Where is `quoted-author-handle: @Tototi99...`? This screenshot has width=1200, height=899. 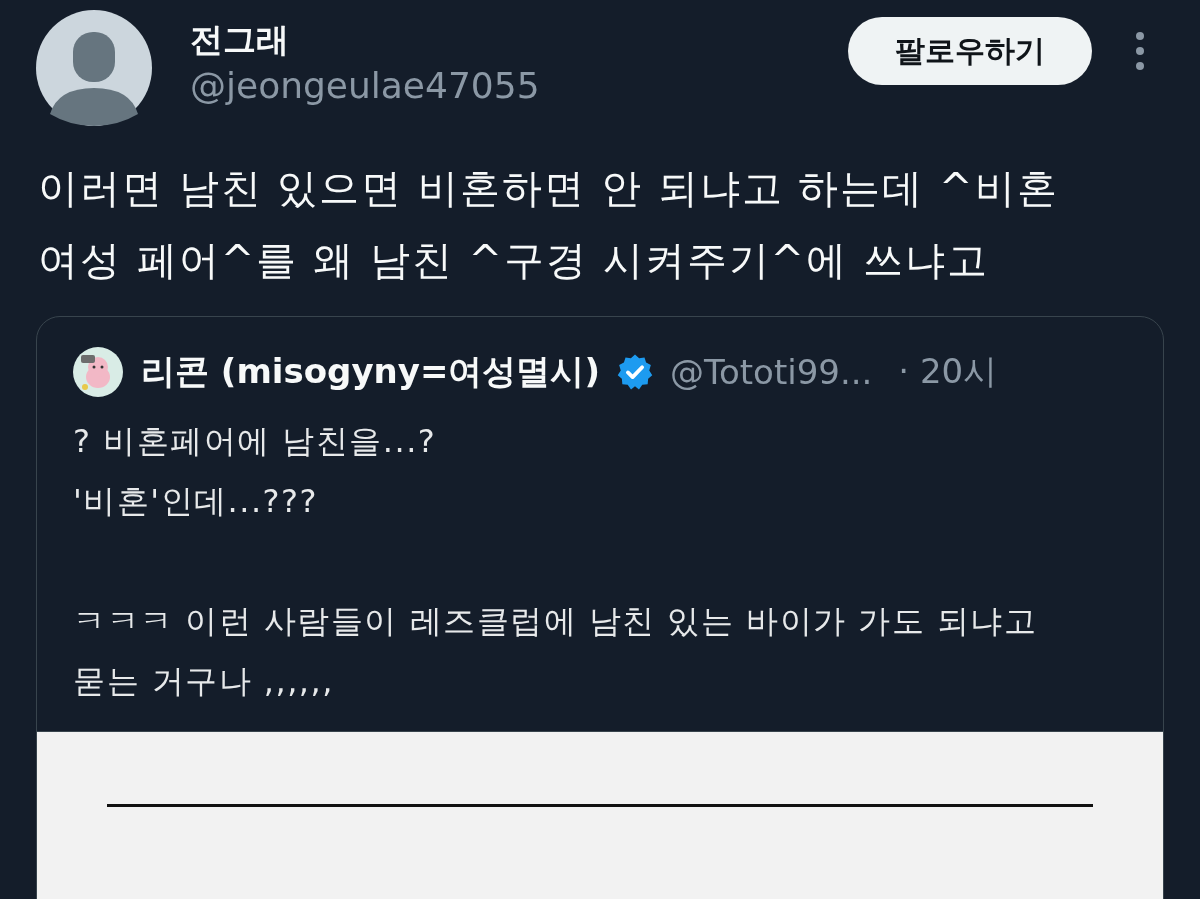 quoted-author-handle: @Tototi99... is located at coordinates (771, 372).